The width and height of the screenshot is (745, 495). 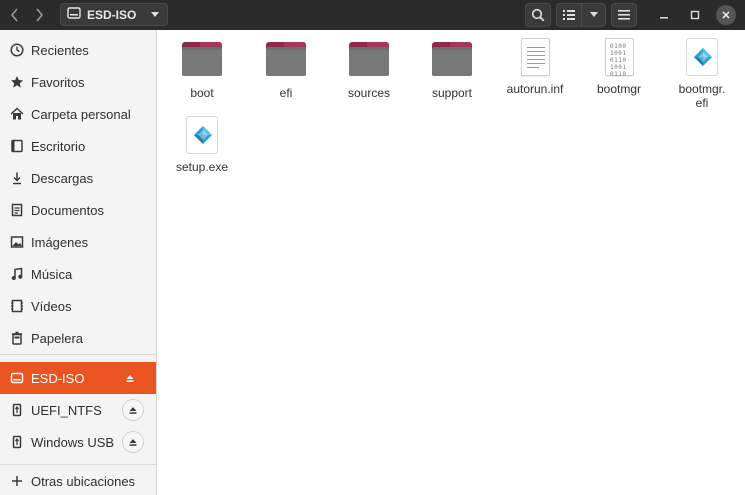 I want to click on sidebar-item-label: Vídeos, so click(x=51, y=306).